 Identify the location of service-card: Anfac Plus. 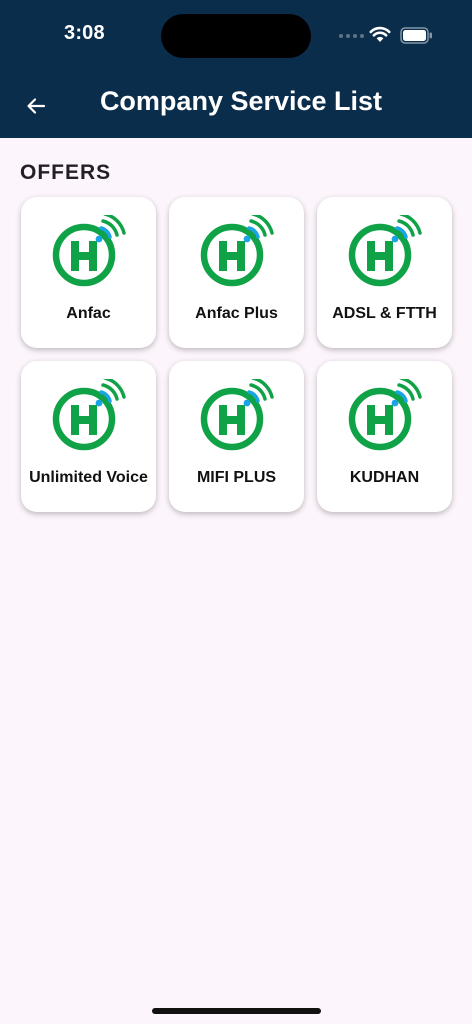
(236, 272).